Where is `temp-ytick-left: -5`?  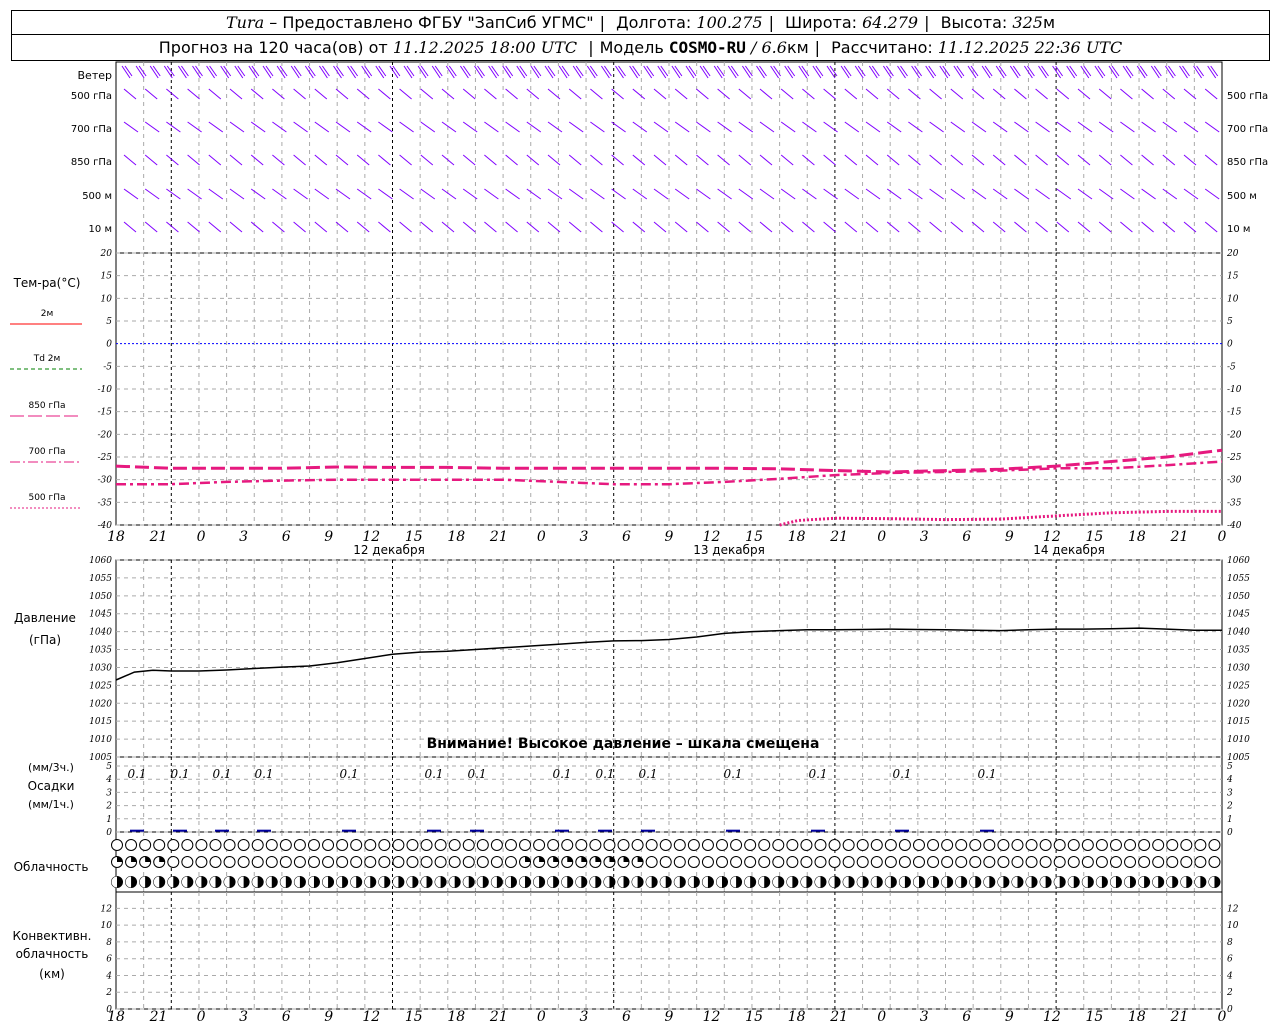
temp-ytick-left: -5 is located at coordinates (107, 367).